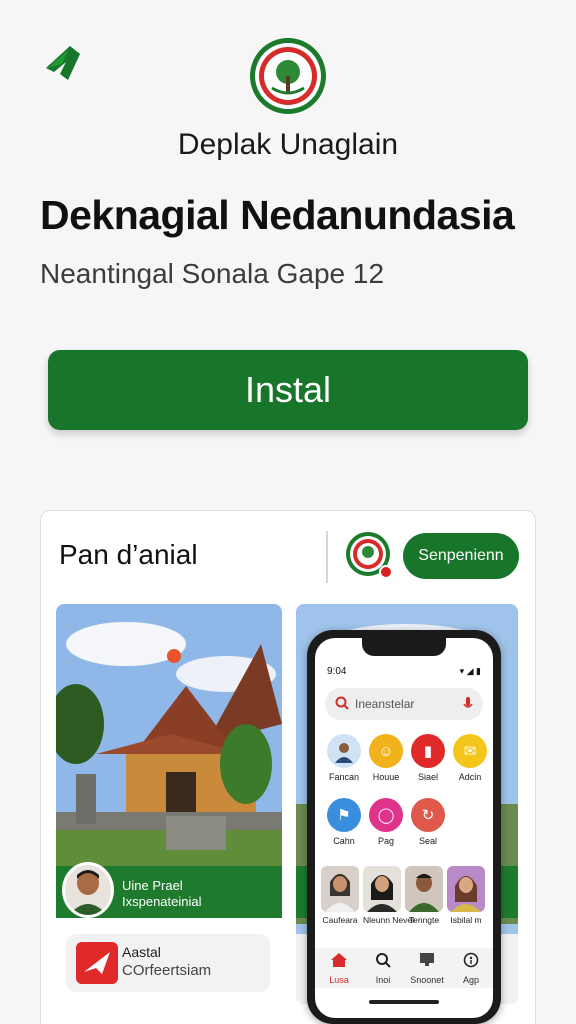 The width and height of the screenshot is (576, 1024). Describe the element at coordinates (128, 554) in the screenshot. I see `card-title: Pan d’anial` at that location.